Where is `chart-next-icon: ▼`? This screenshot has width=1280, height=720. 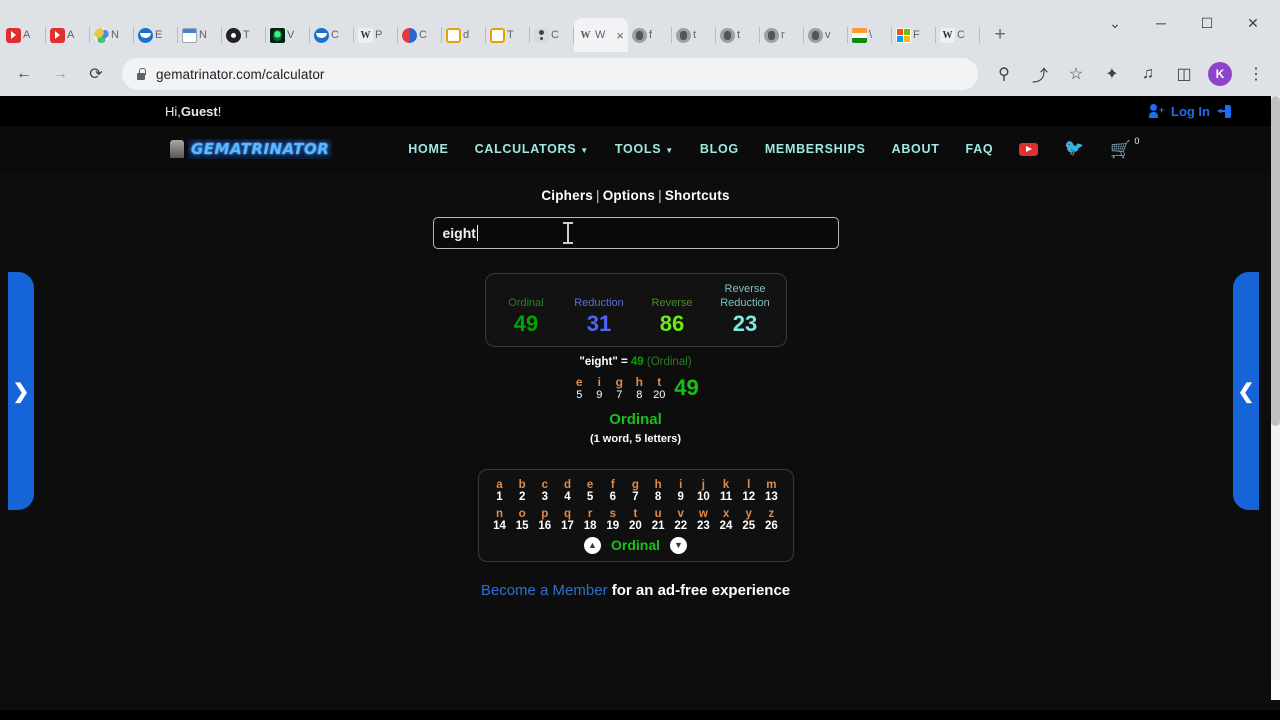 chart-next-icon: ▼ is located at coordinates (678, 545).